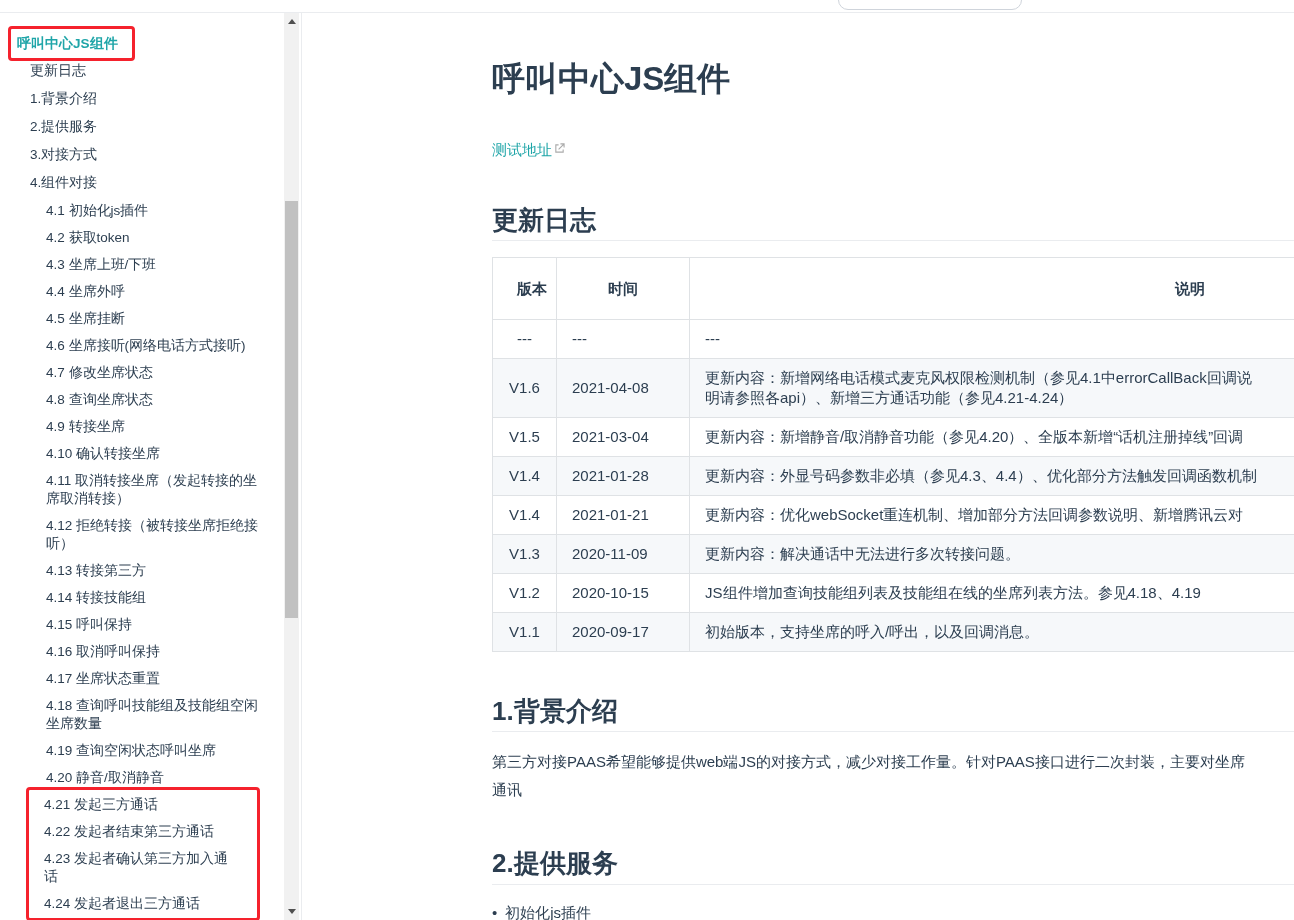  Describe the element at coordinates (524, 593) in the screenshot. I see `table-cell: V1.2` at that location.